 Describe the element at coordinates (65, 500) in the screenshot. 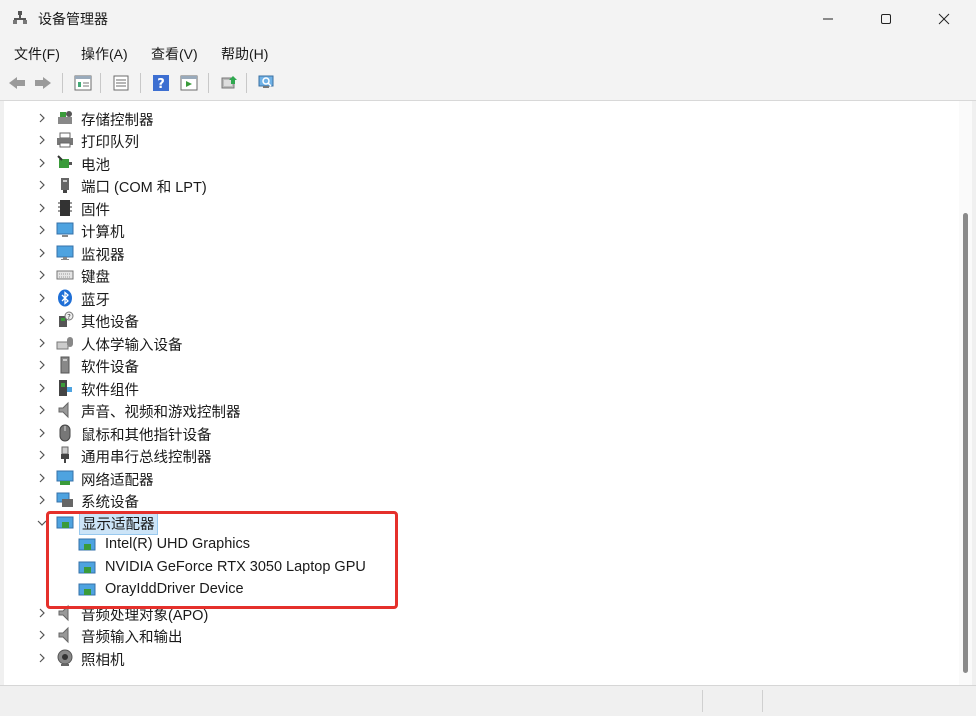

I see `system-device-icon` at that location.